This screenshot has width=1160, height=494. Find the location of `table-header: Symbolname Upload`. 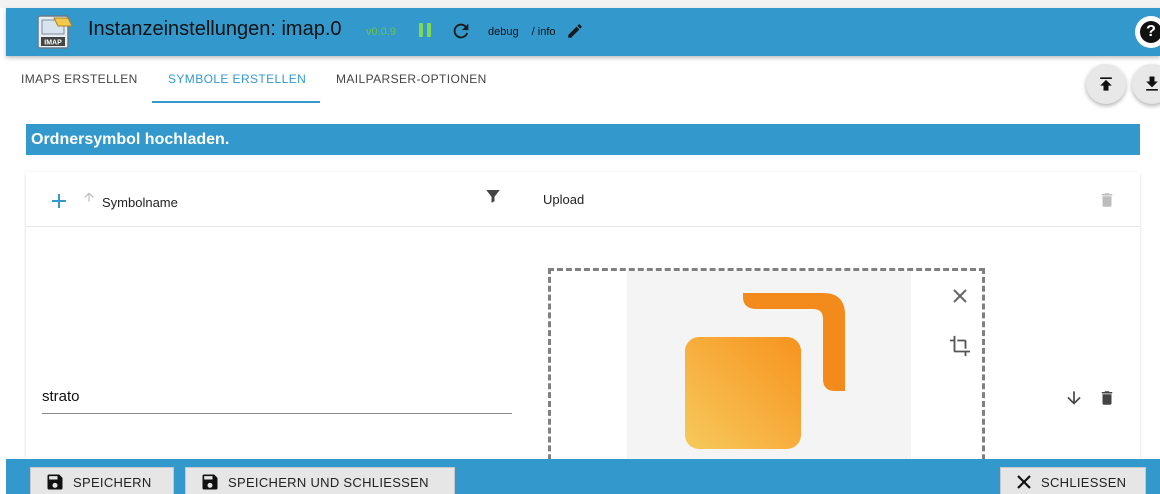

table-header: Symbolname Upload is located at coordinates (583, 199).